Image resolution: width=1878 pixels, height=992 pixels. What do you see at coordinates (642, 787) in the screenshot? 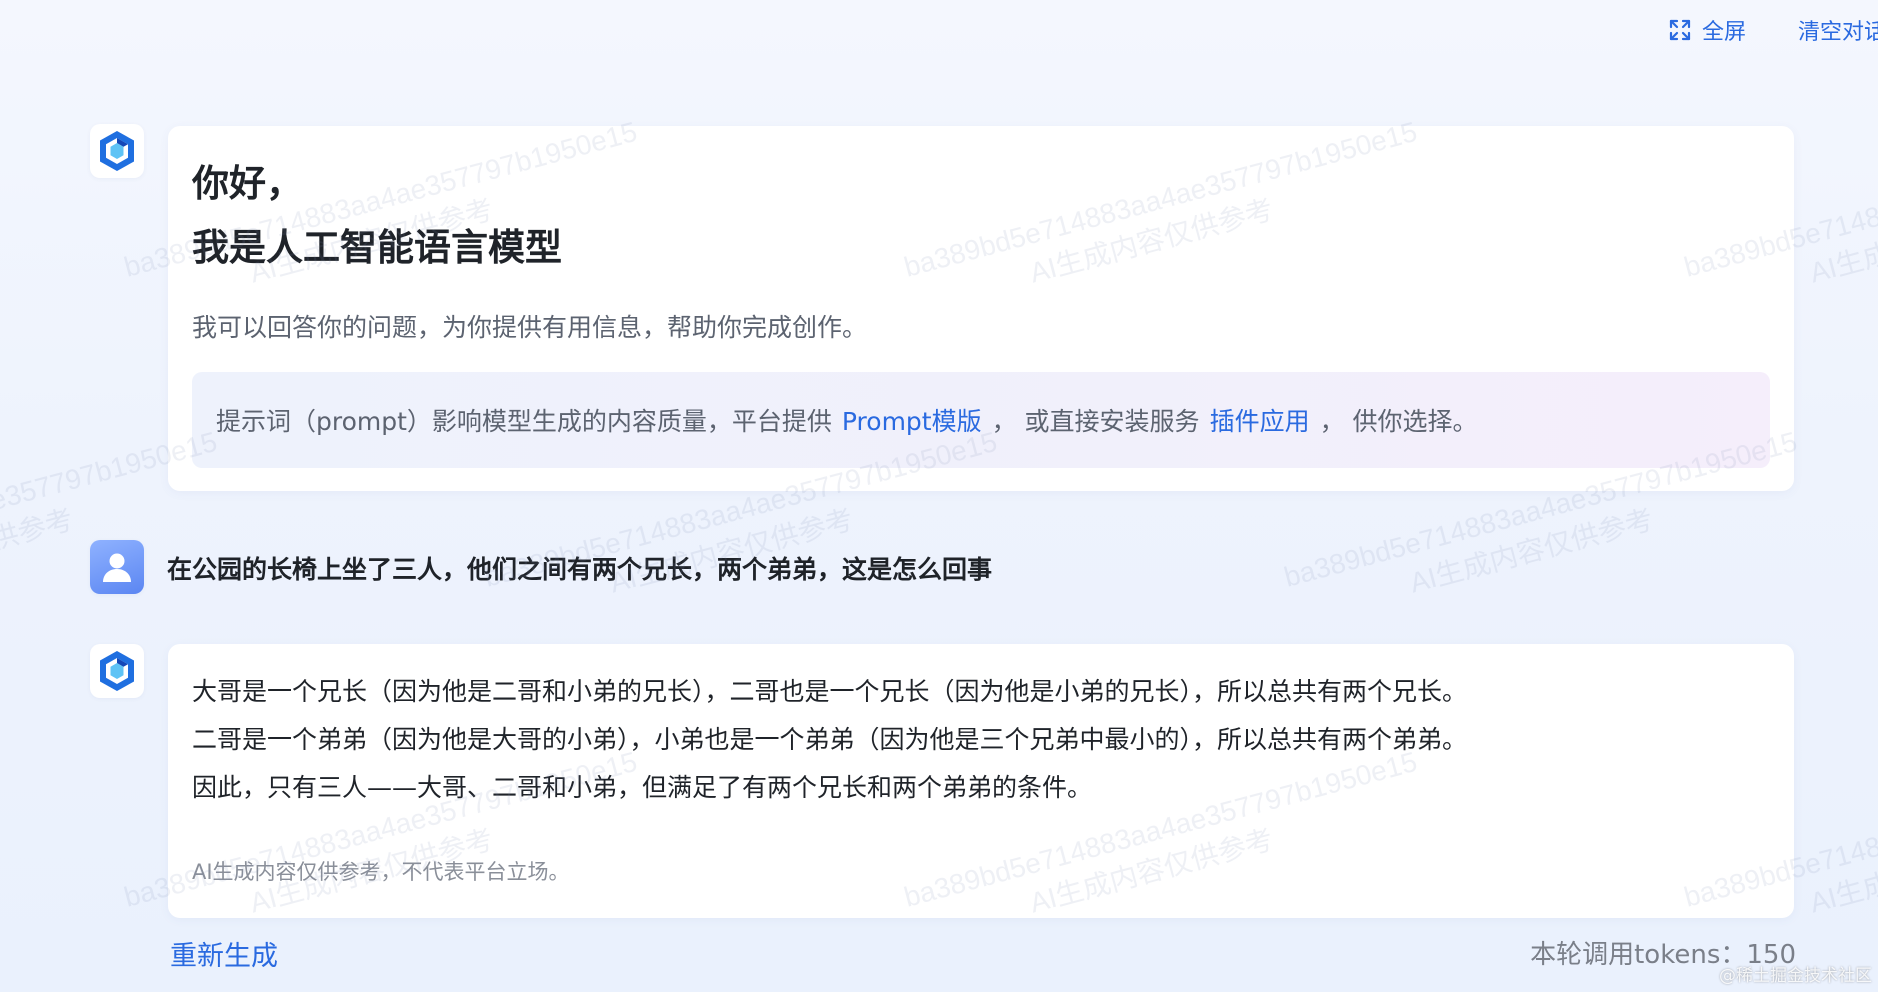
I see `answer-line: 因此，只有三人——大哥、二哥和小弟，但满足了有两个兄长和两个弟弟的条件。` at bounding box center [642, 787].